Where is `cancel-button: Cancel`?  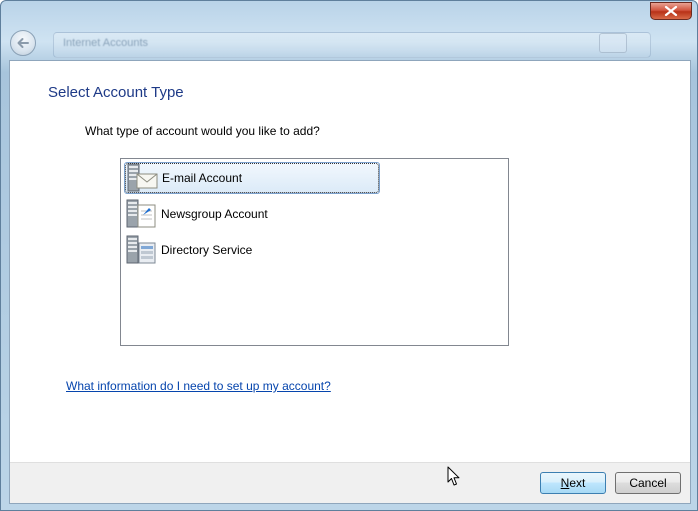 cancel-button: Cancel is located at coordinates (648, 483).